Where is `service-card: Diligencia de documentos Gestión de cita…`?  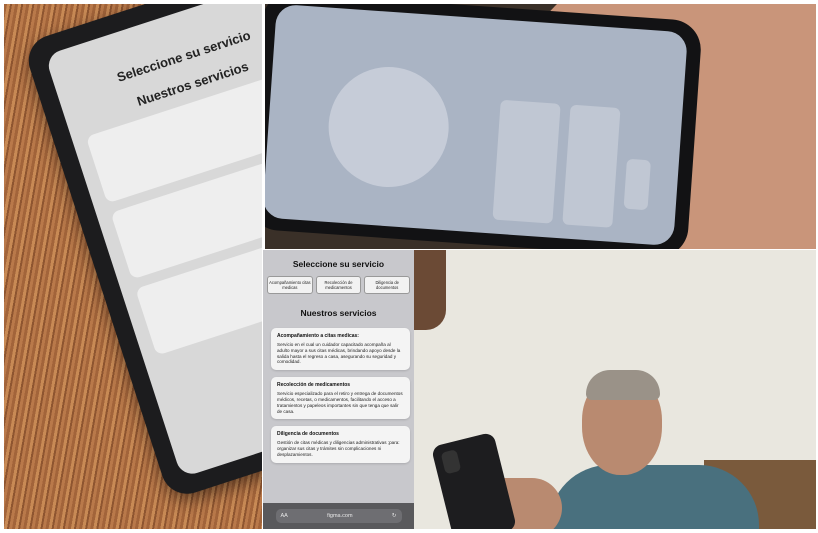
service-card: Diligencia de documentos Gestión de cita… is located at coordinates (340, 444).